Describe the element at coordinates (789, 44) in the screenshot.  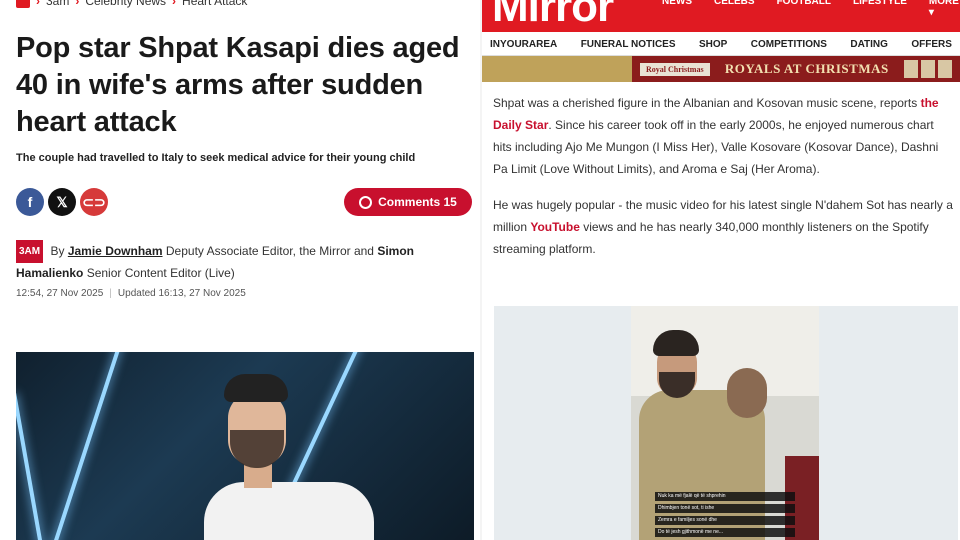
I see `subnav-item-competitions: COMPETITIONS` at that location.